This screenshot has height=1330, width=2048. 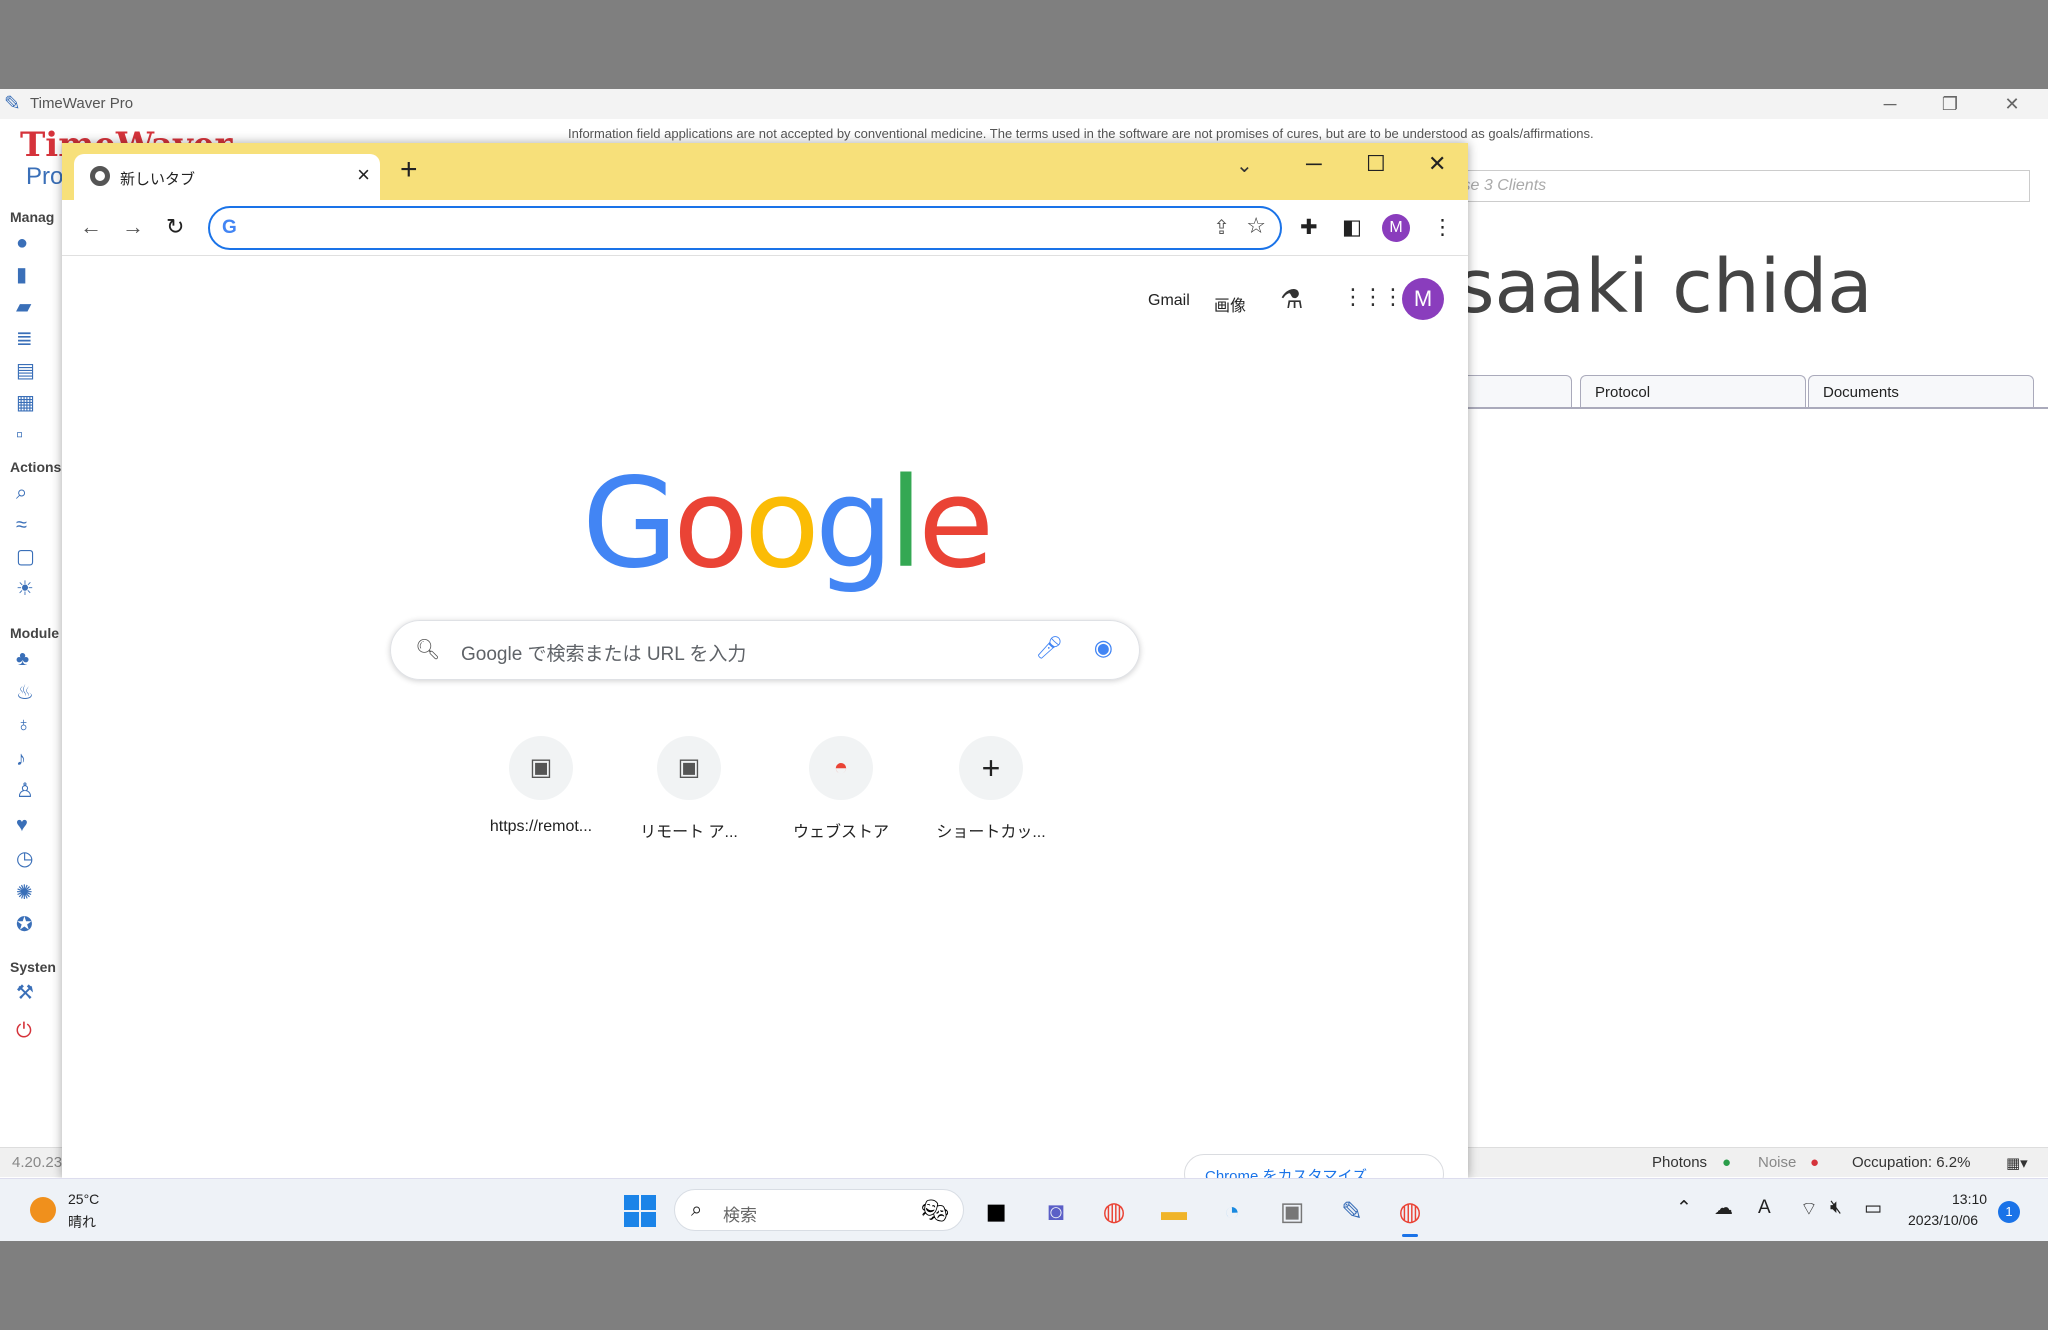 I want to click on tab-hidden, so click(x=1512, y=392).